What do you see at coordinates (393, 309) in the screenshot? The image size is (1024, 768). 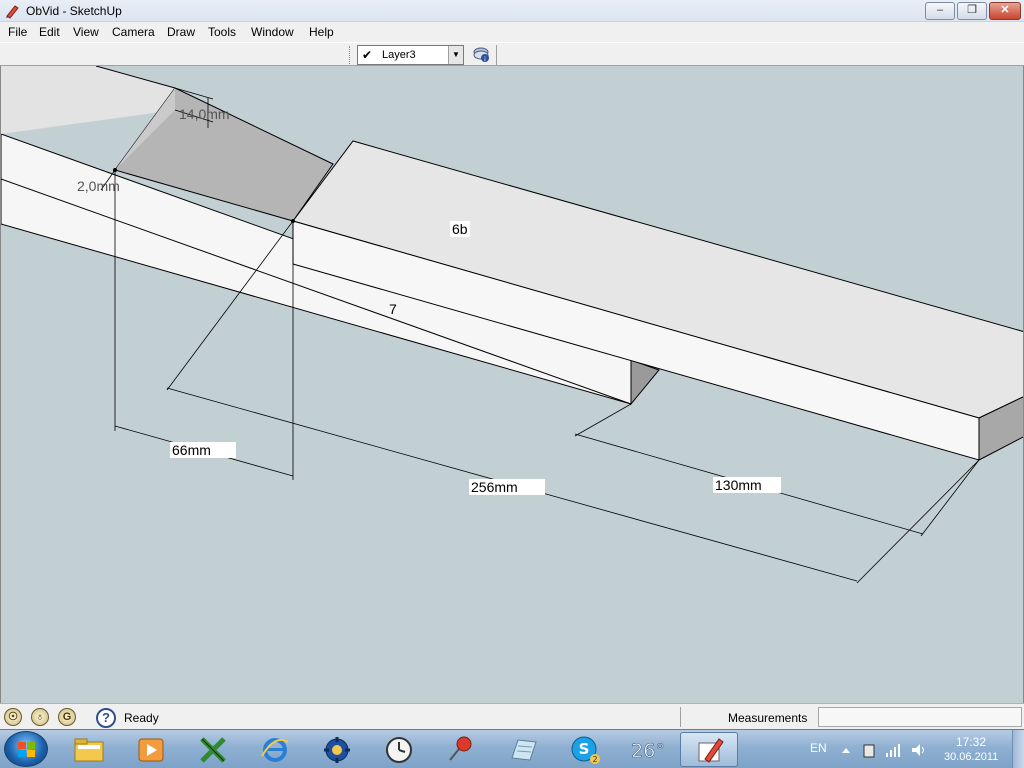 I see `part-label-7: 7` at bounding box center [393, 309].